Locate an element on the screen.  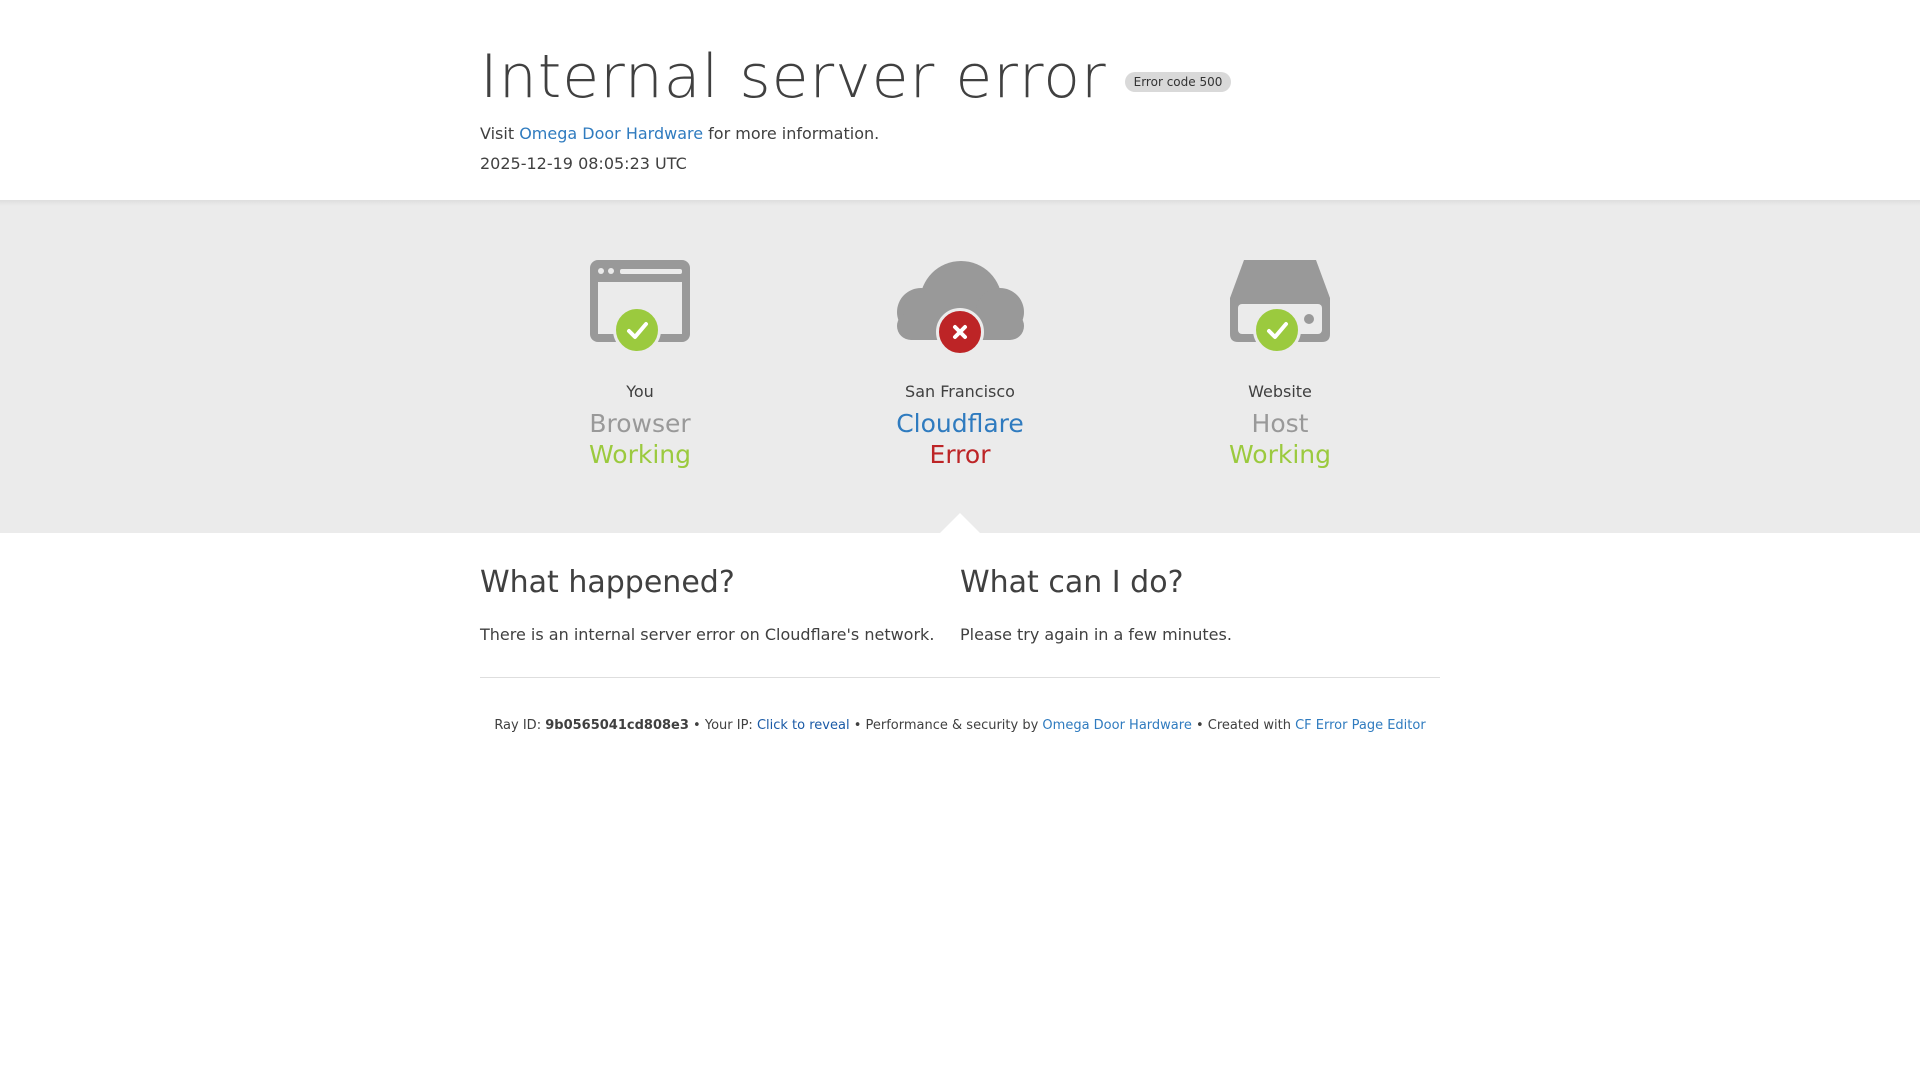
performance-link: Omega Door Hardware is located at coordinates (1116, 725).